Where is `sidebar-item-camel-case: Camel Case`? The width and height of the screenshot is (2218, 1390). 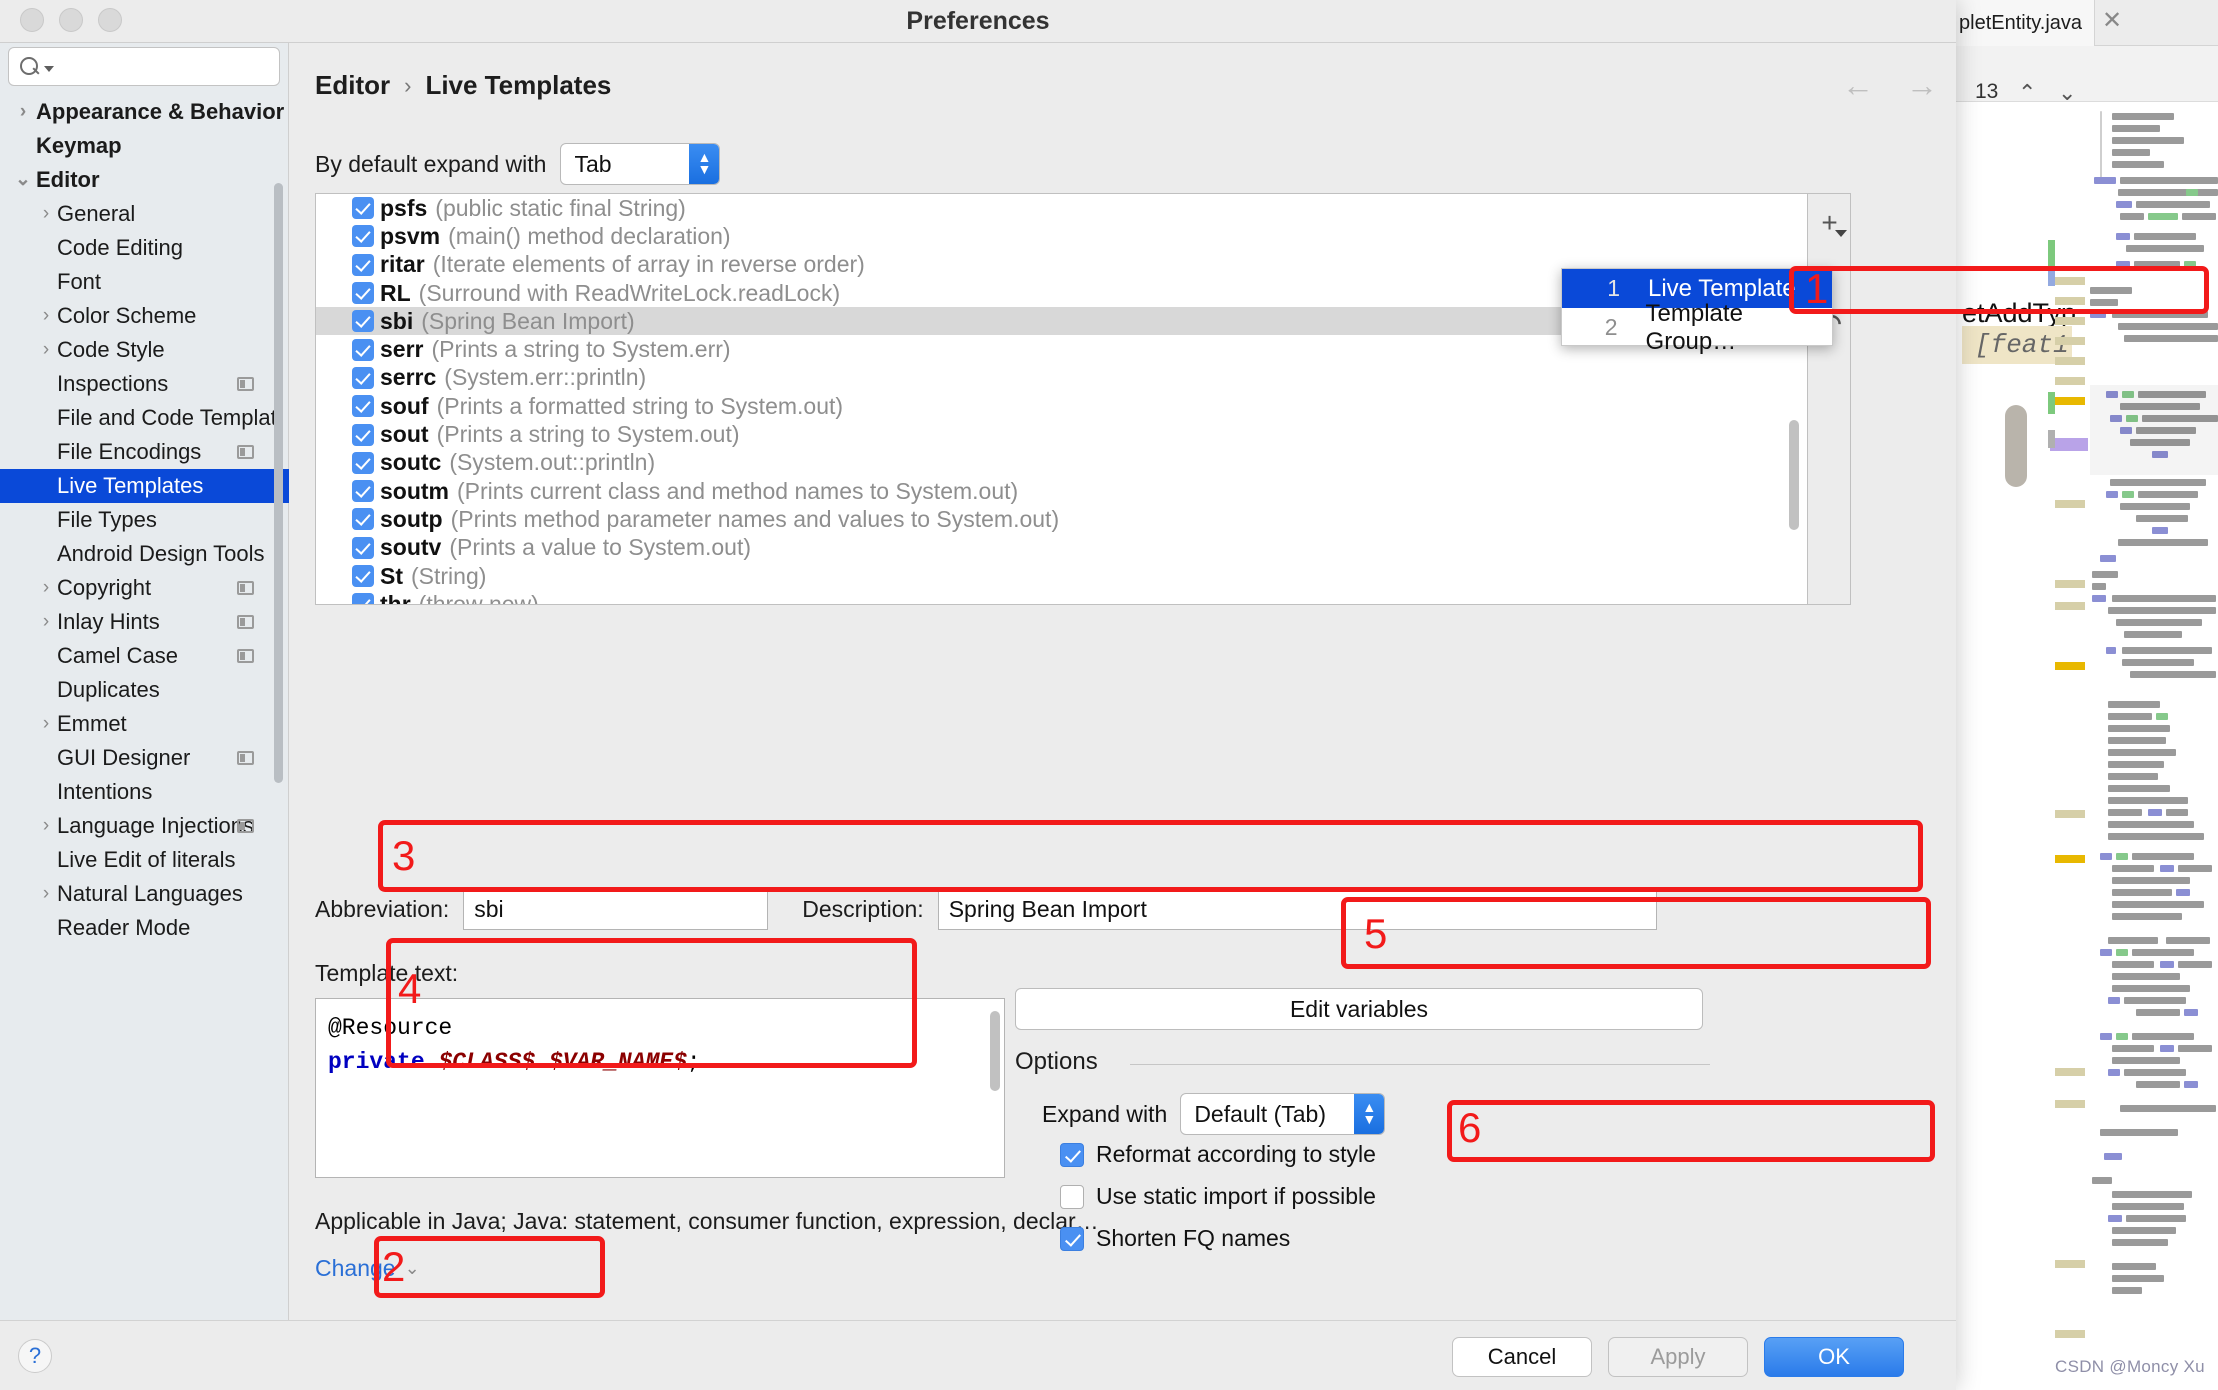
sidebar-item-camel-case: Camel Case is located at coordinates (144, 656).